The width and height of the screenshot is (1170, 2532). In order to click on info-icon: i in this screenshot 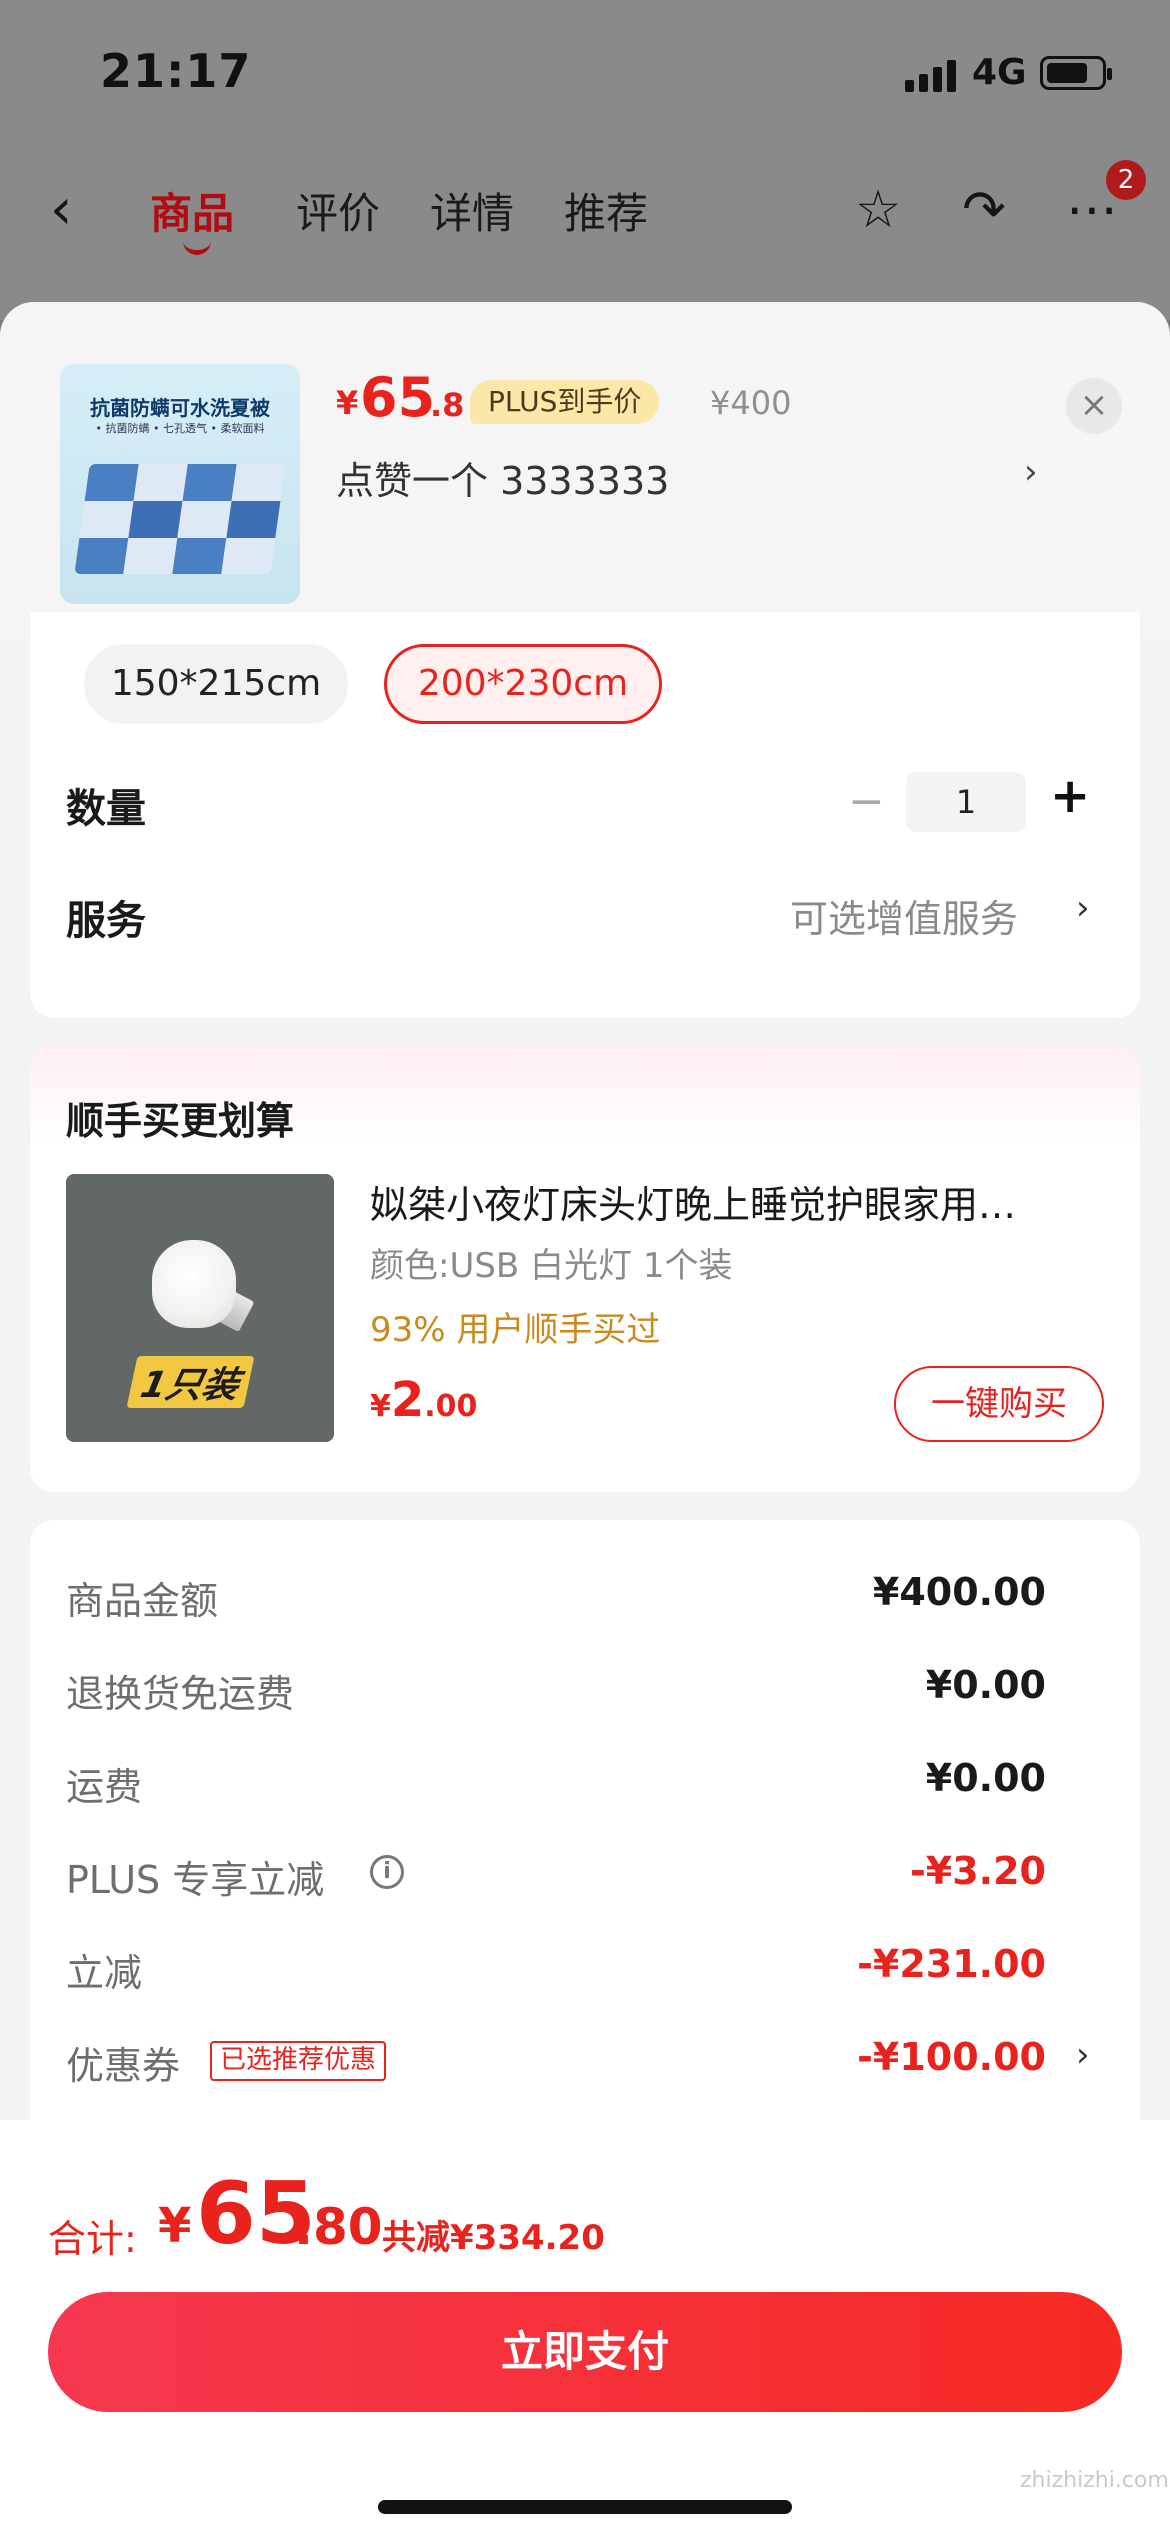, I will do `click(387, 1872)`.